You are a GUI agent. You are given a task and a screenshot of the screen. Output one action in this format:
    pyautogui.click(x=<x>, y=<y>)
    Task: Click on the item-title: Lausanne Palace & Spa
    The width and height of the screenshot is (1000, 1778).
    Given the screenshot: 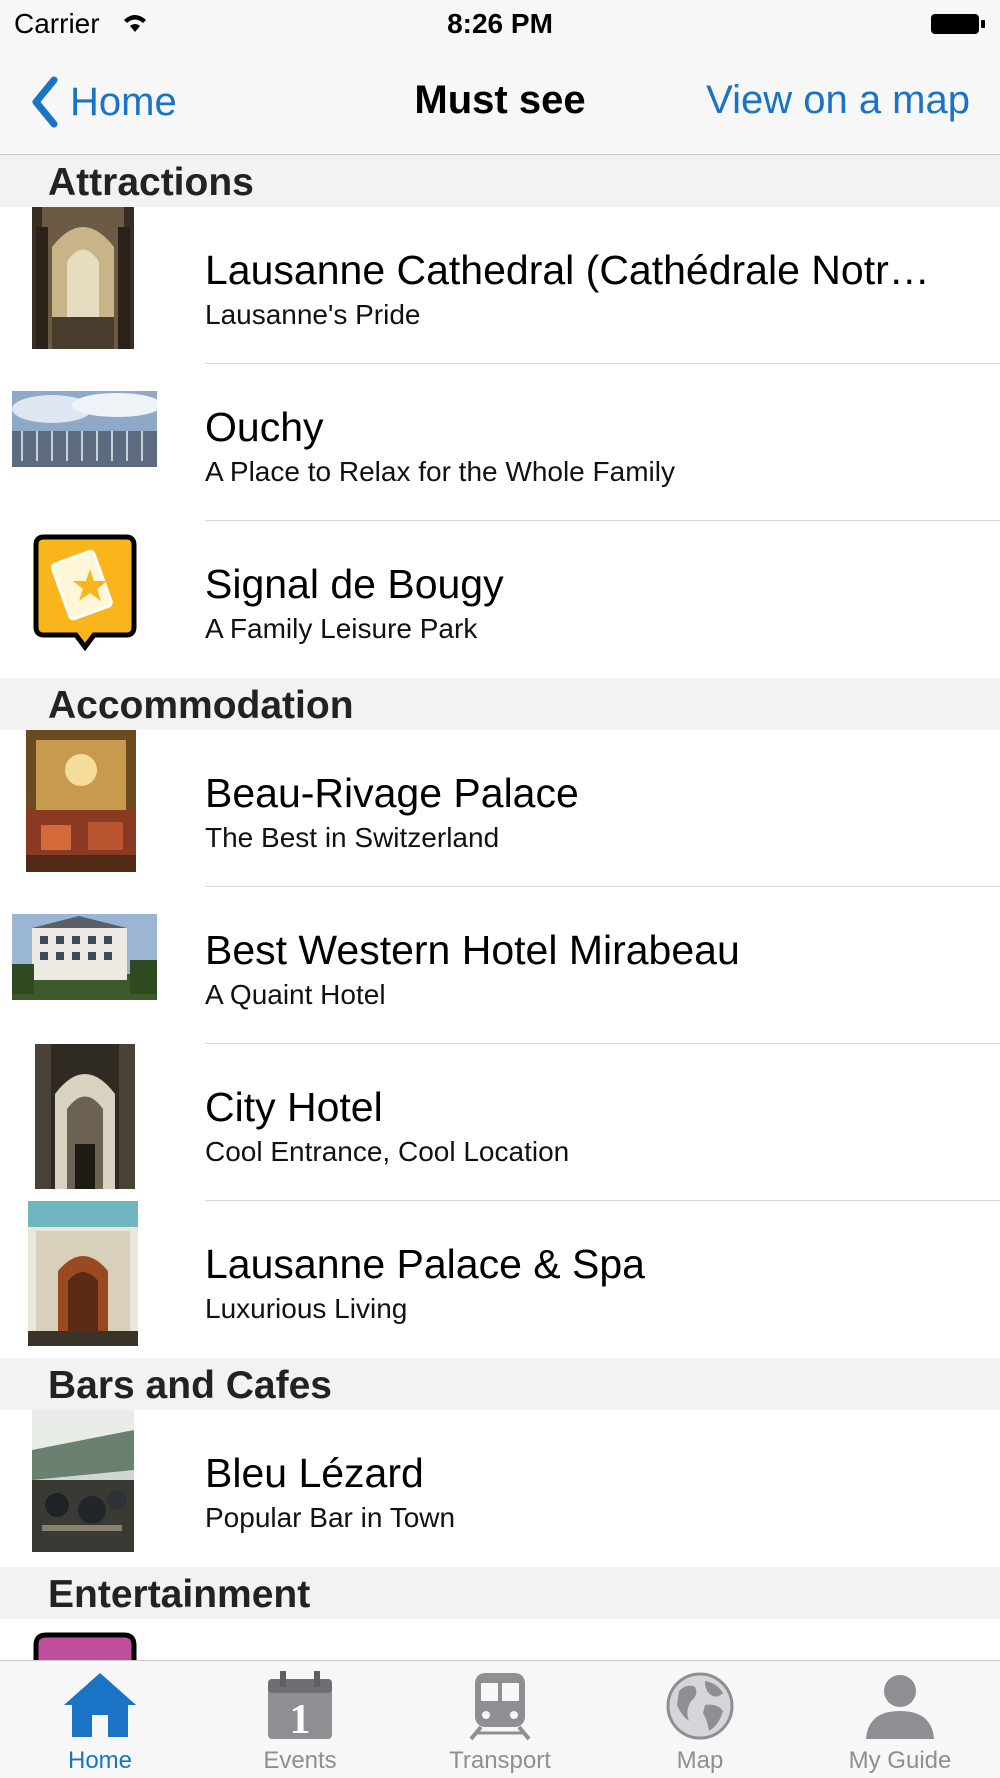 What is the action you would take?
    pyautogui.click(x=425, y=1264)
    